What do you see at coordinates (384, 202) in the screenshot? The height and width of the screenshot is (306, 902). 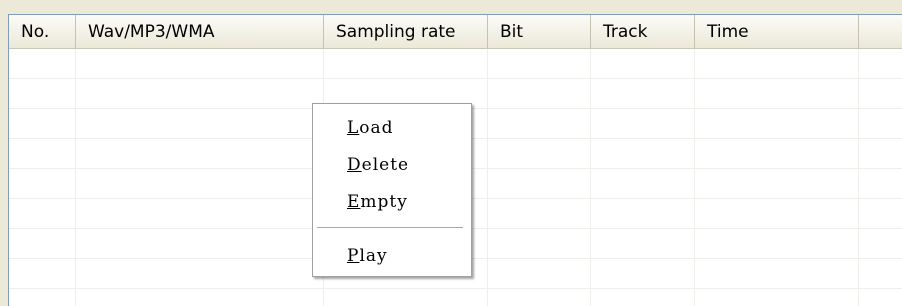 I see `menu-item-label: mpty` at bounding box center [384, 202].